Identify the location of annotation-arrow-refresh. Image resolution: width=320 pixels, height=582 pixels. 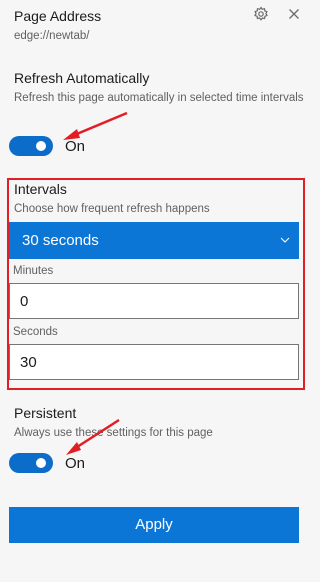
(95, 125).